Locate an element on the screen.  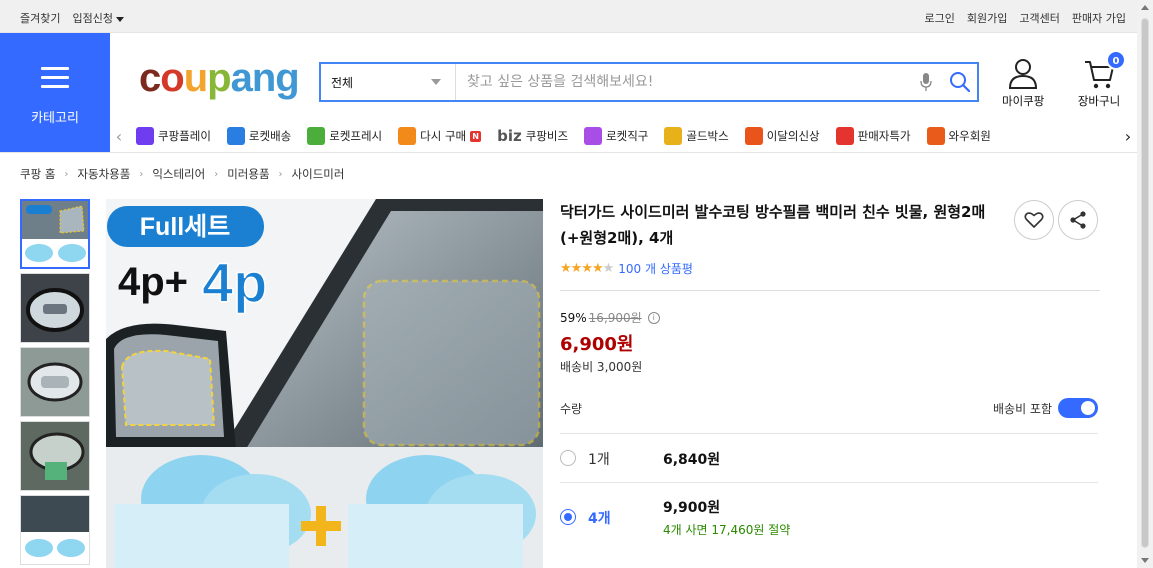
thumbnail-list is located at coordinates (55, 383).